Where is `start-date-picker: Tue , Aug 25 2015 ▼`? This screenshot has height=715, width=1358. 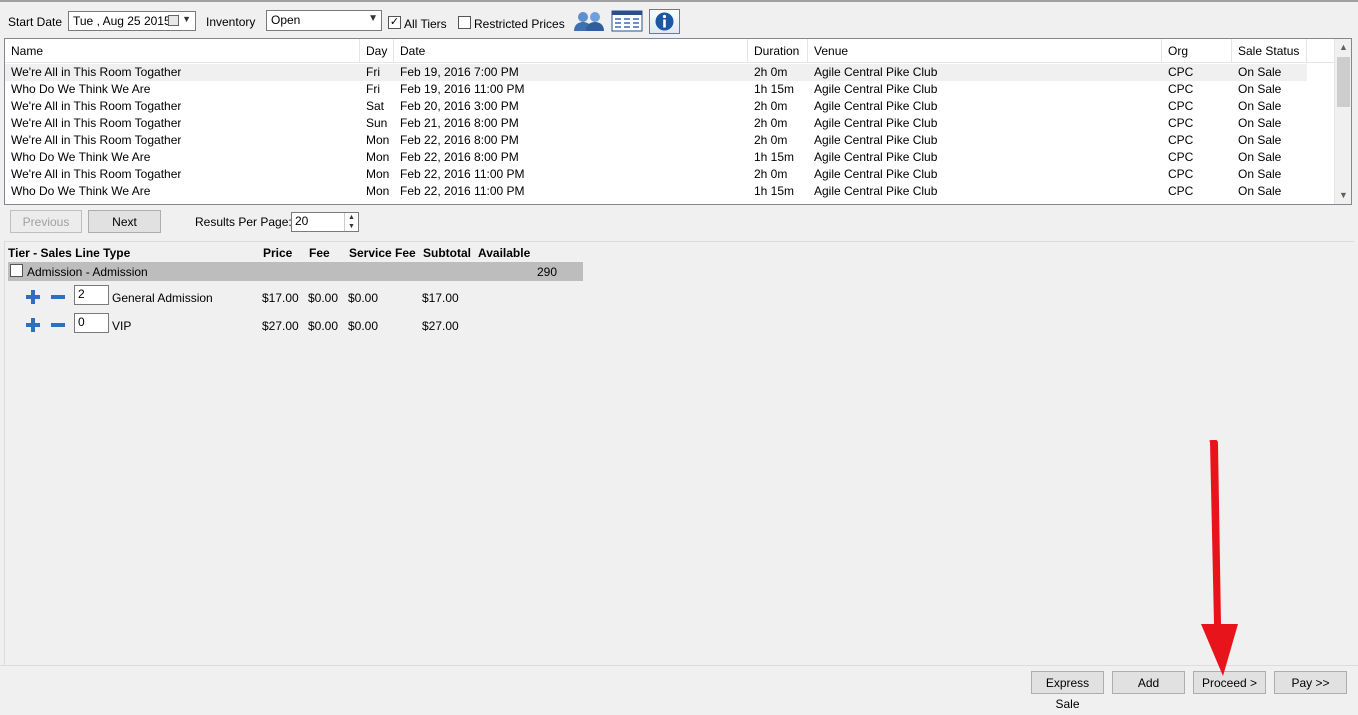 start-date-picker: Tue , Aug 25 2015 ▼ is located at coordinates (132, 21).